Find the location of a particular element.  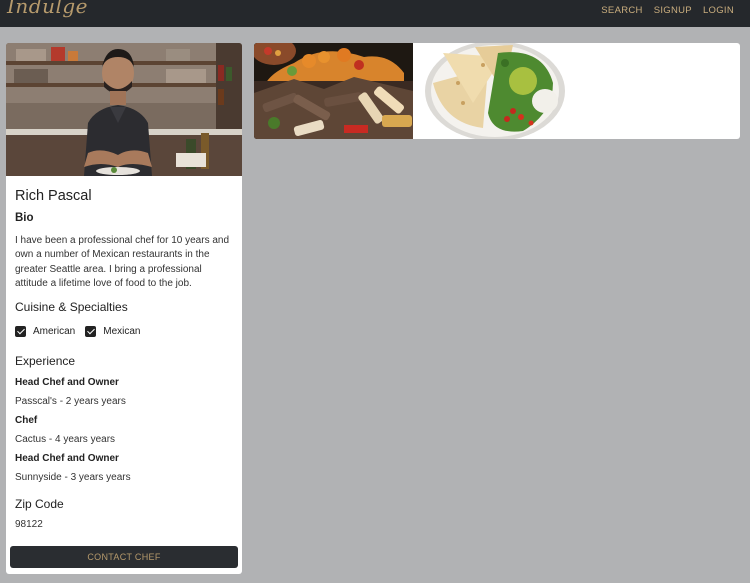

cuisine-checkbox-group: American Mexican is located at coordinates (83, 331).